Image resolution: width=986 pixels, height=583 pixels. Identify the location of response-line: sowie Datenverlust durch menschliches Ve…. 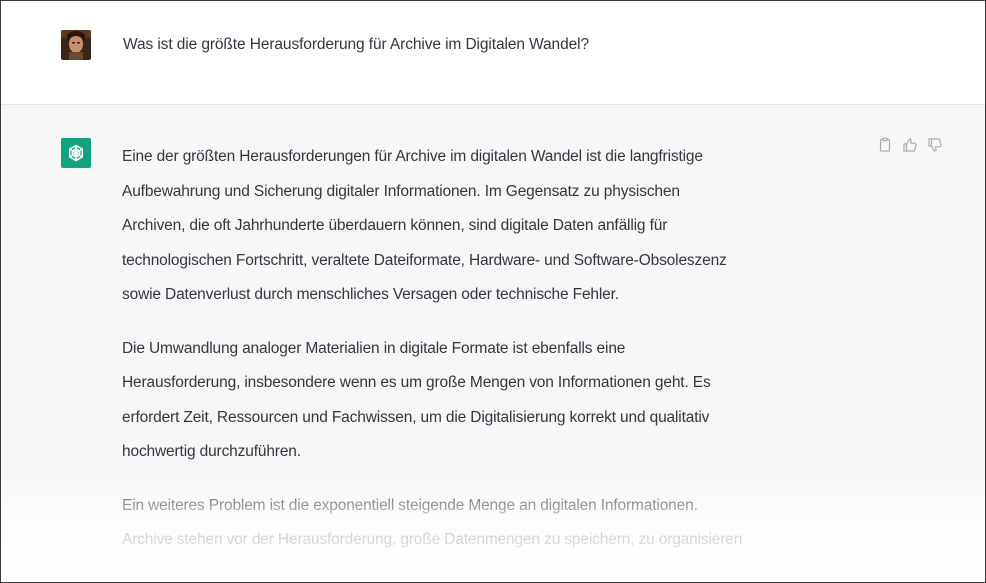
(370, 294).